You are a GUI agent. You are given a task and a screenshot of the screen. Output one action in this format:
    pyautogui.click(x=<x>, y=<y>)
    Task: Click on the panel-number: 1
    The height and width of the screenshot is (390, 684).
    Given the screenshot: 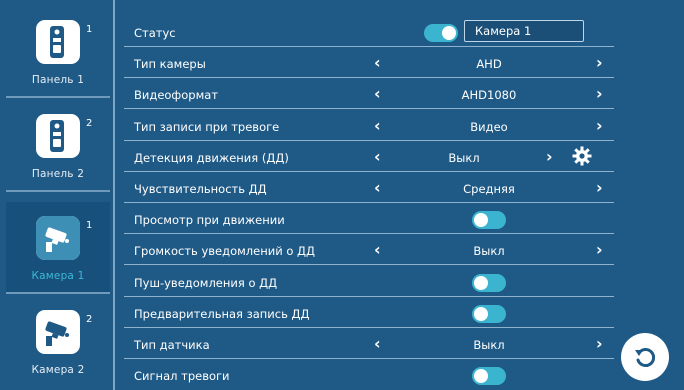 What is the action you would take?
    pyautogui.click(x=89, y=29)
    